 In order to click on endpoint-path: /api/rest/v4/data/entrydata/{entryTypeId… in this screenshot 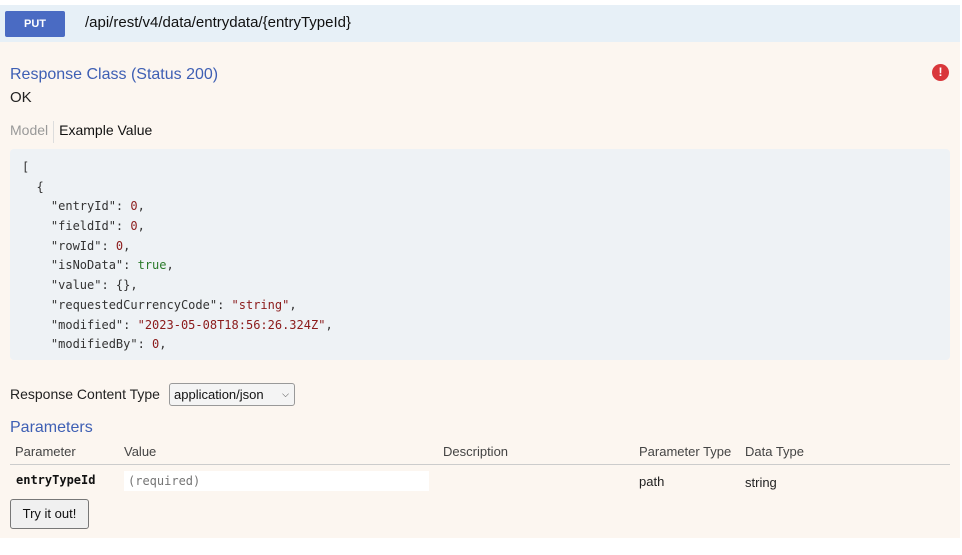, I will do `click(218, 22)`.